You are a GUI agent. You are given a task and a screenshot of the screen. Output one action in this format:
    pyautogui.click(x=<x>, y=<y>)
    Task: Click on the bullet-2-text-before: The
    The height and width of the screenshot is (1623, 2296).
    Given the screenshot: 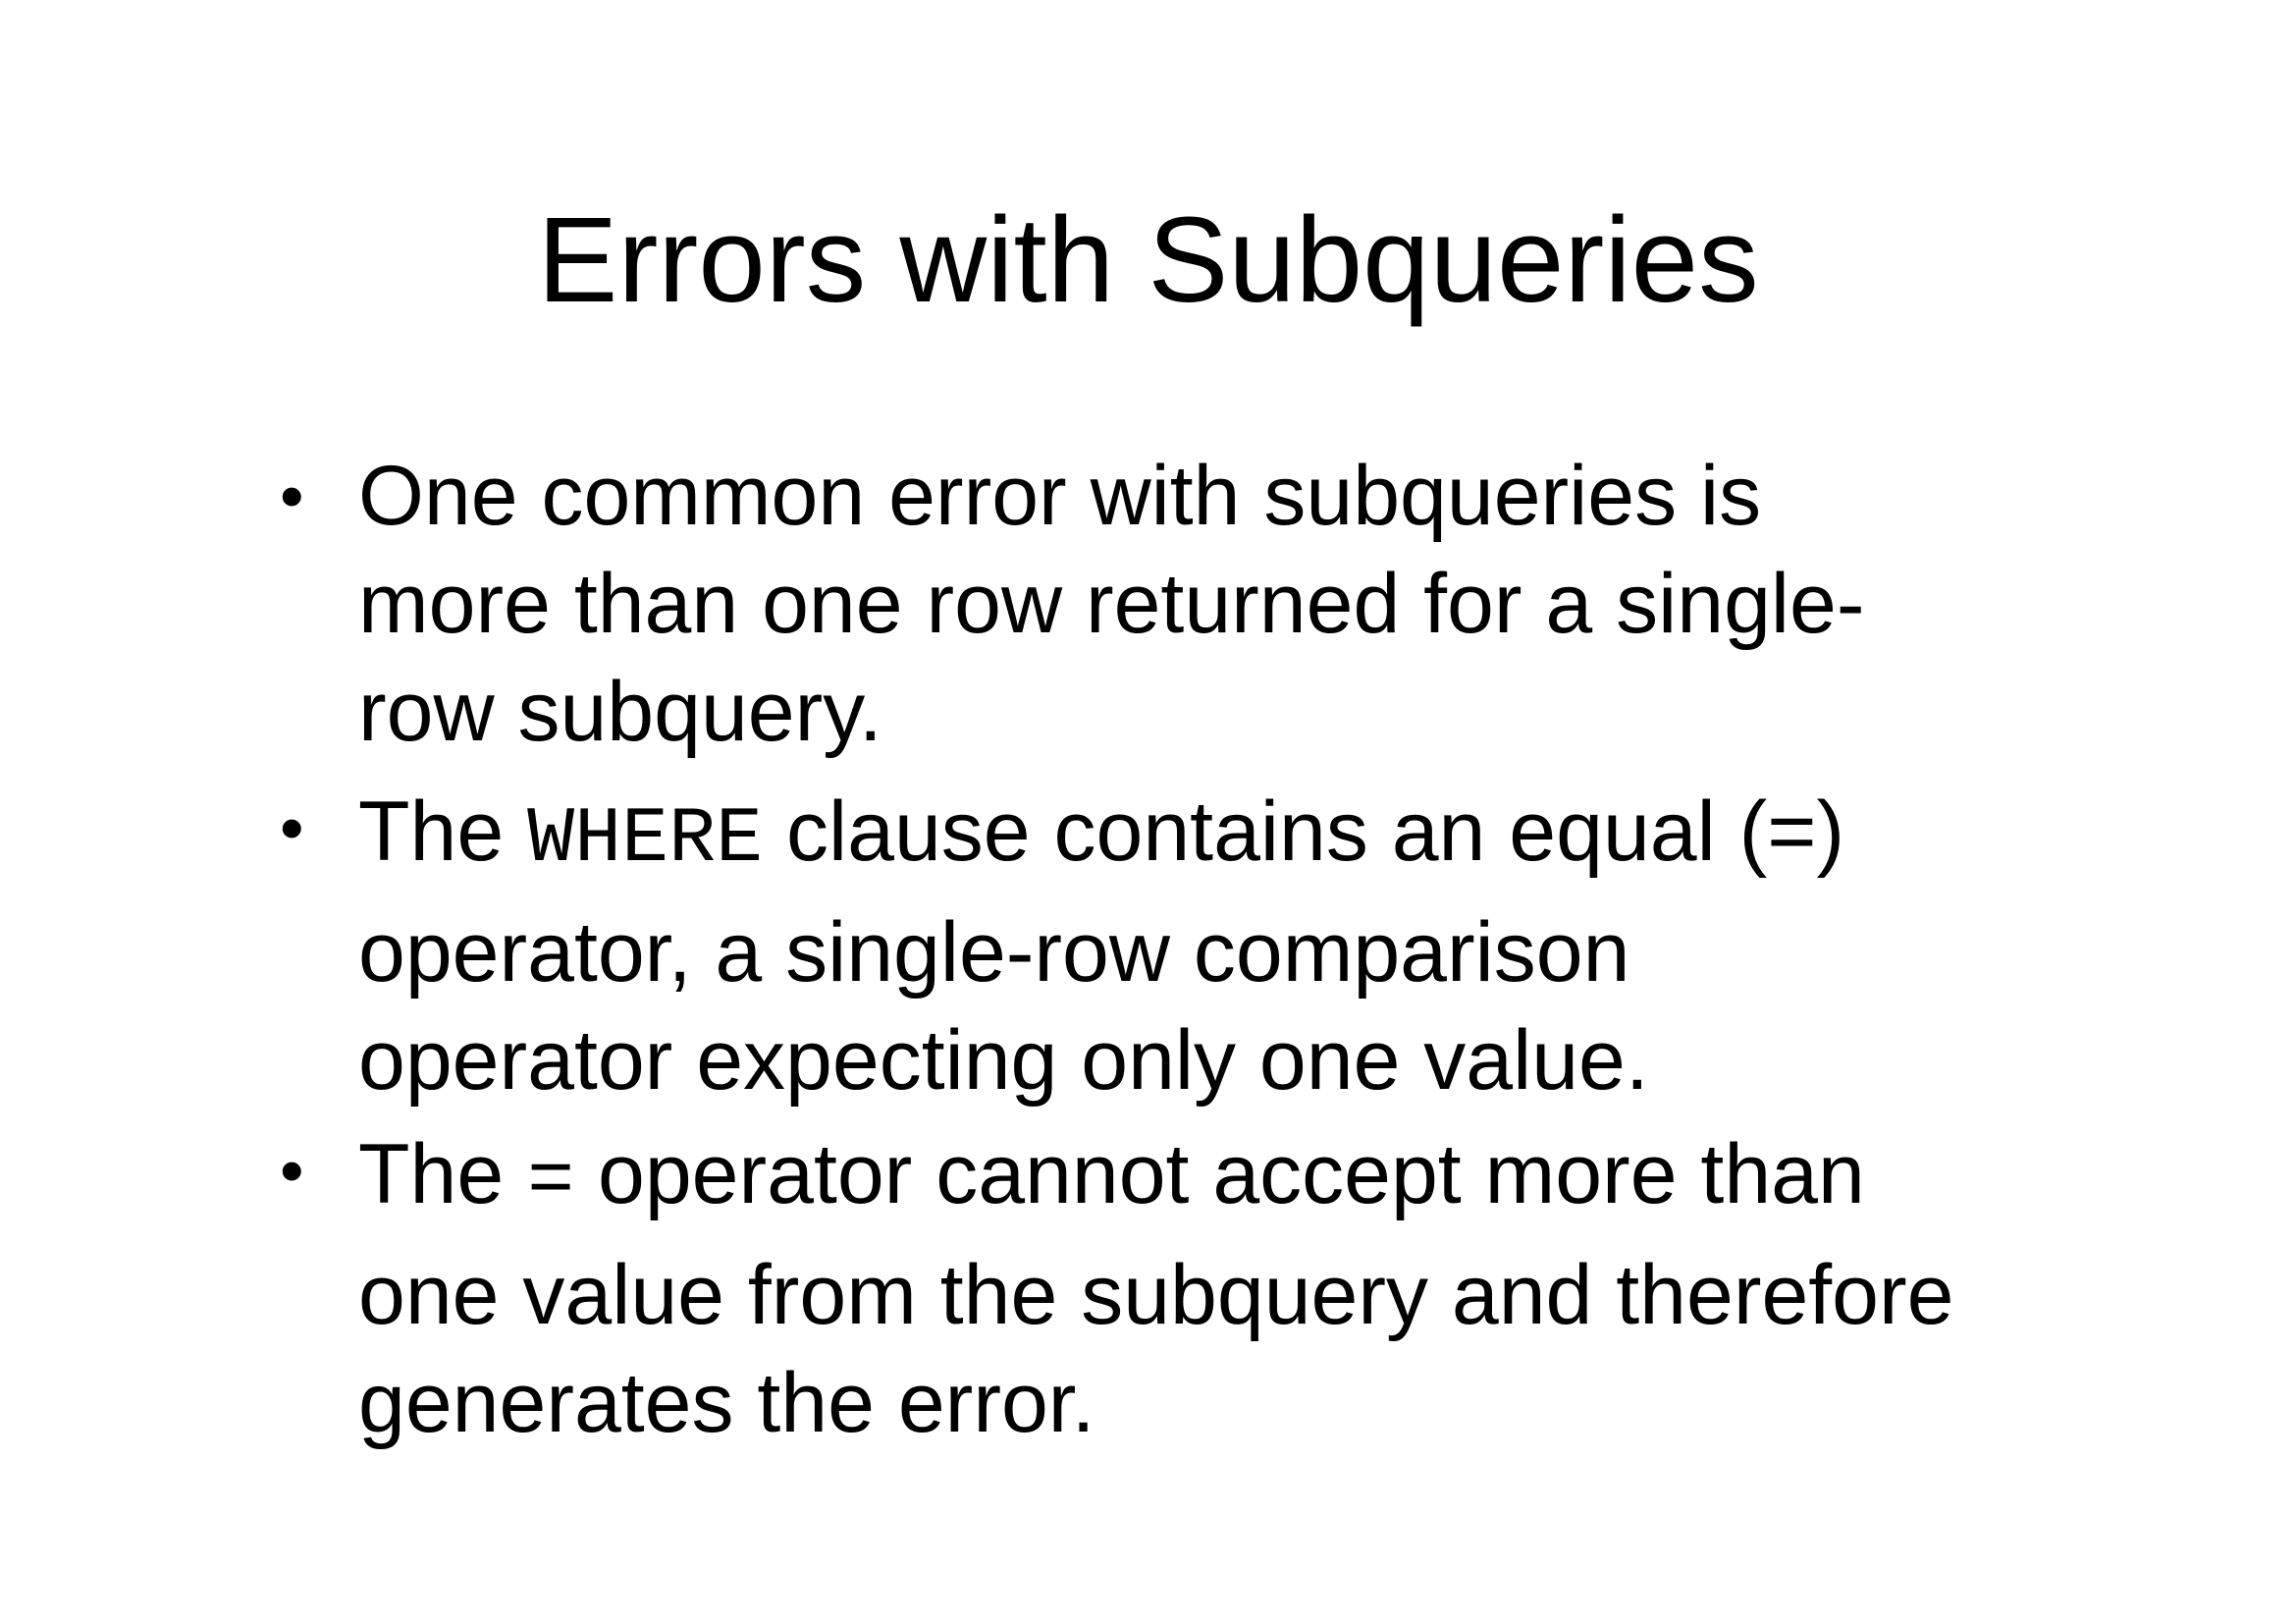 What is the action you would take?
    pyautogui.click(x=443, y=831)
    